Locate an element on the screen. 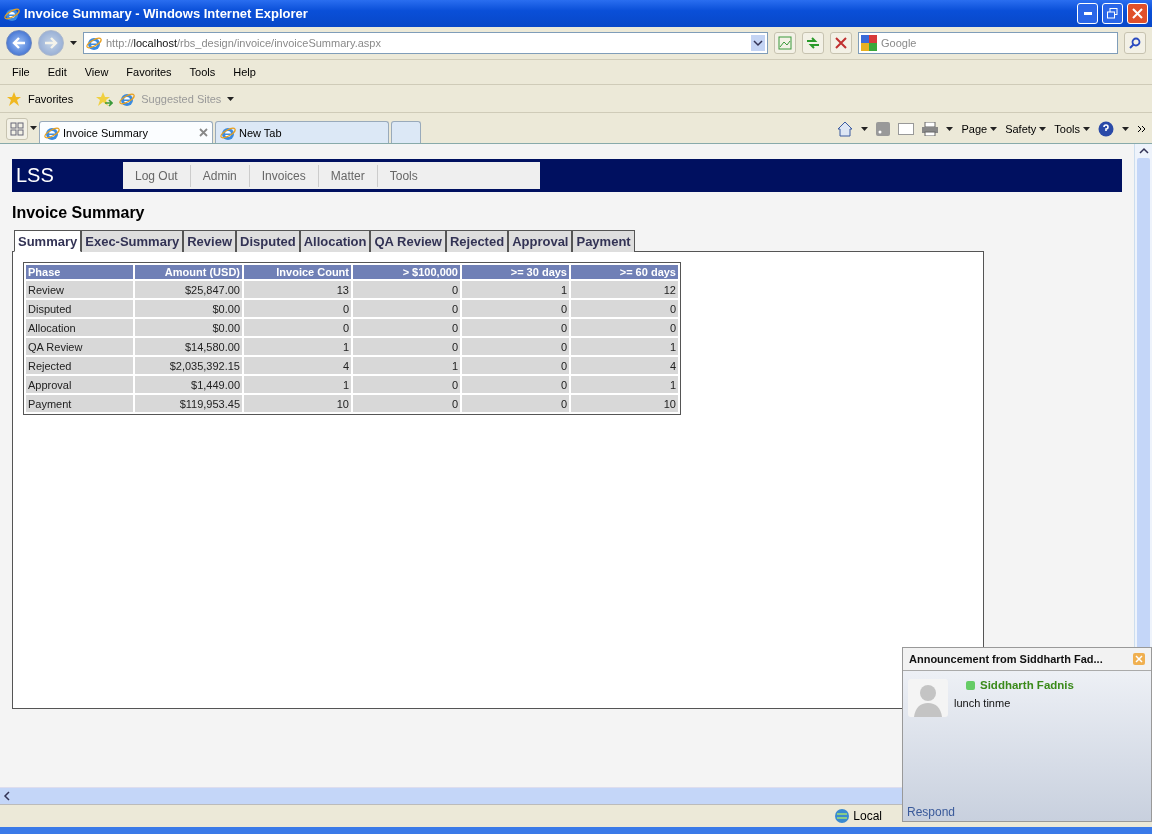 The width and height of the screenshot is (1152, 834). menu-item: File is located at coordinates (21, 72).